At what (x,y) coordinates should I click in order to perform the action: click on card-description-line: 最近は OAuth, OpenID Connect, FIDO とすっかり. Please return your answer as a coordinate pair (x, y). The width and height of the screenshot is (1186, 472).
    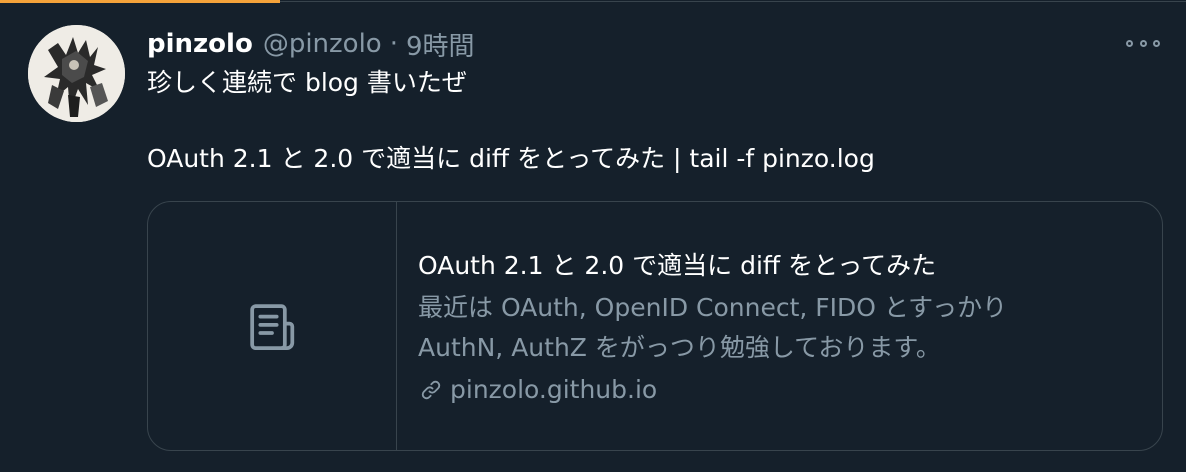
    Looking at the image, I should click on (713, 307).